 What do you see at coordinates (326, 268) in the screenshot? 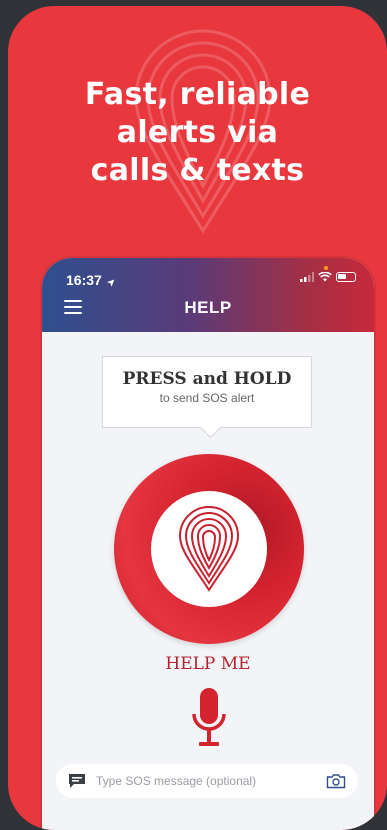
I see `privacy-indicator` at bounding box center [326, 268].